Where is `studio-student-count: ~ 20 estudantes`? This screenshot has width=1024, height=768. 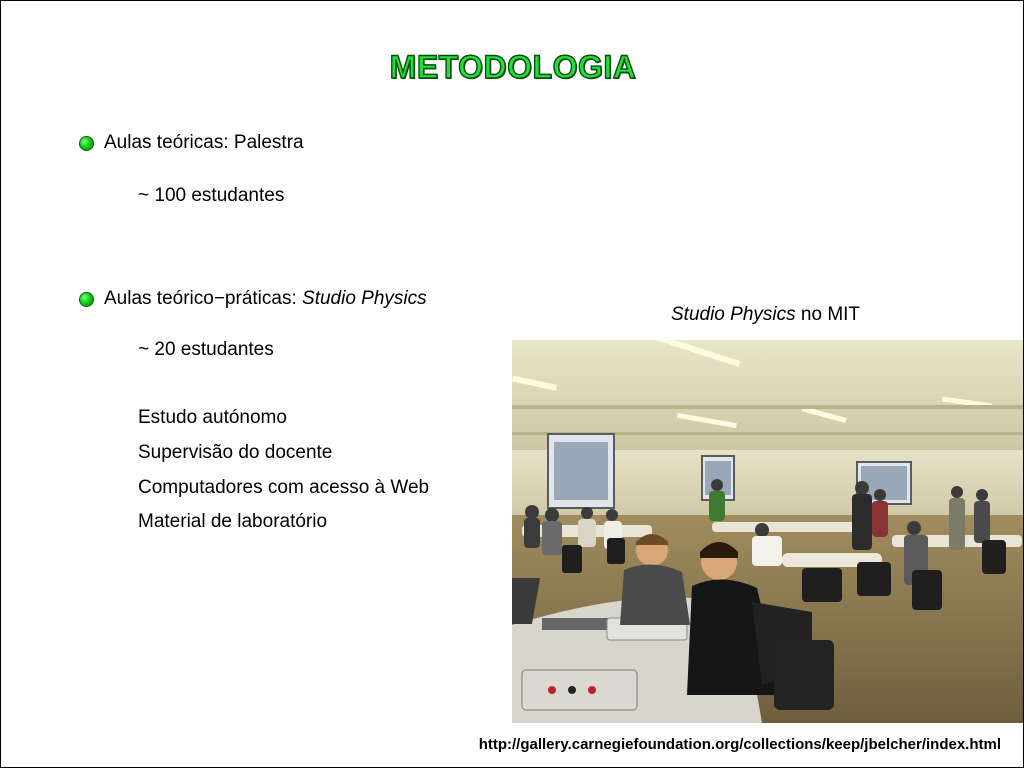 studio-student-count: ~ 20 estudantes is located at coordinates (206, 349).